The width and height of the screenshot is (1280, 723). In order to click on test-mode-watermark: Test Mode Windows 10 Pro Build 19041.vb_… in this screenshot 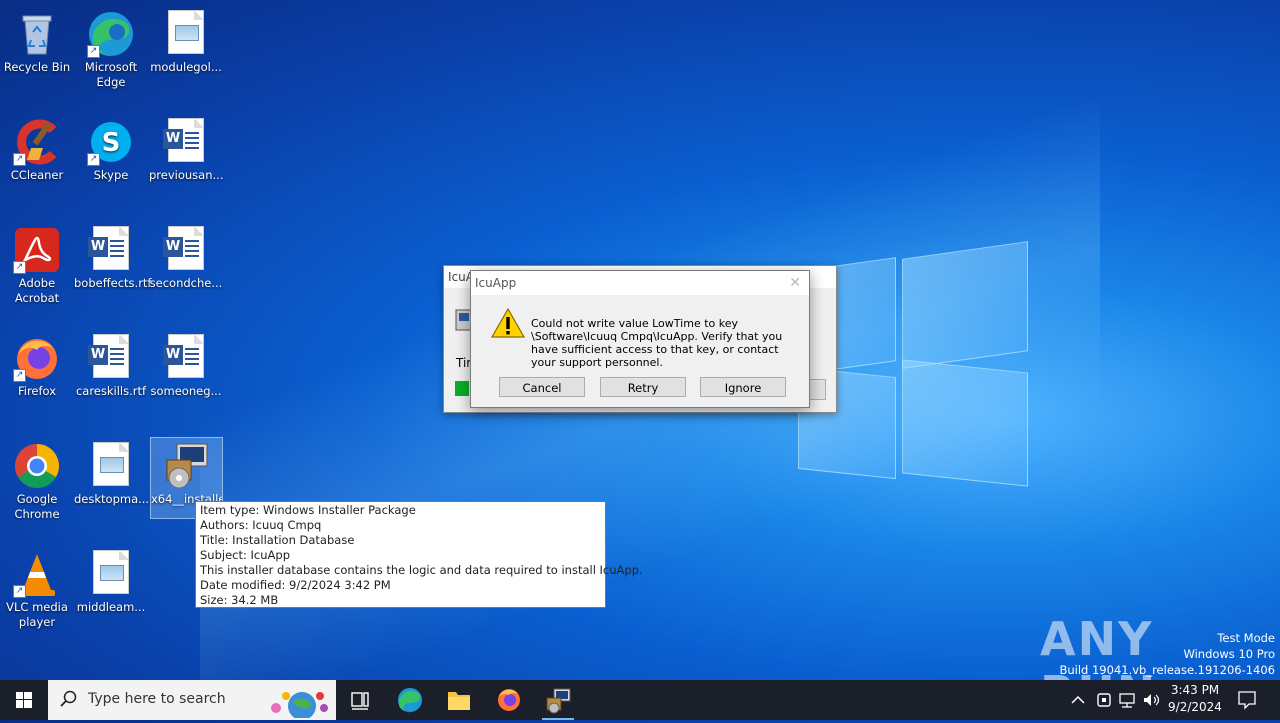, I will do `click(1167, 654)`.